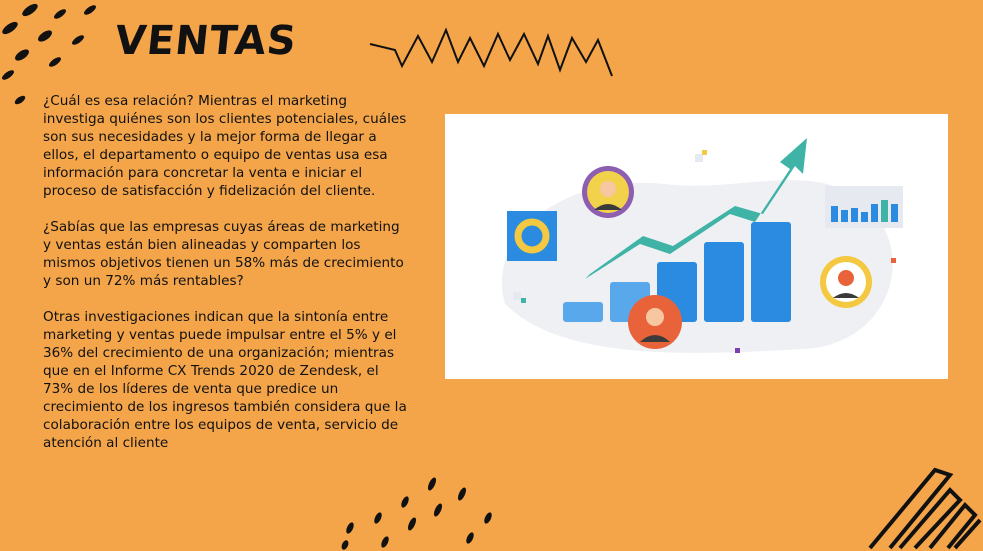  I want to click on scribble-bottom-right-icon, so click(925, 508).